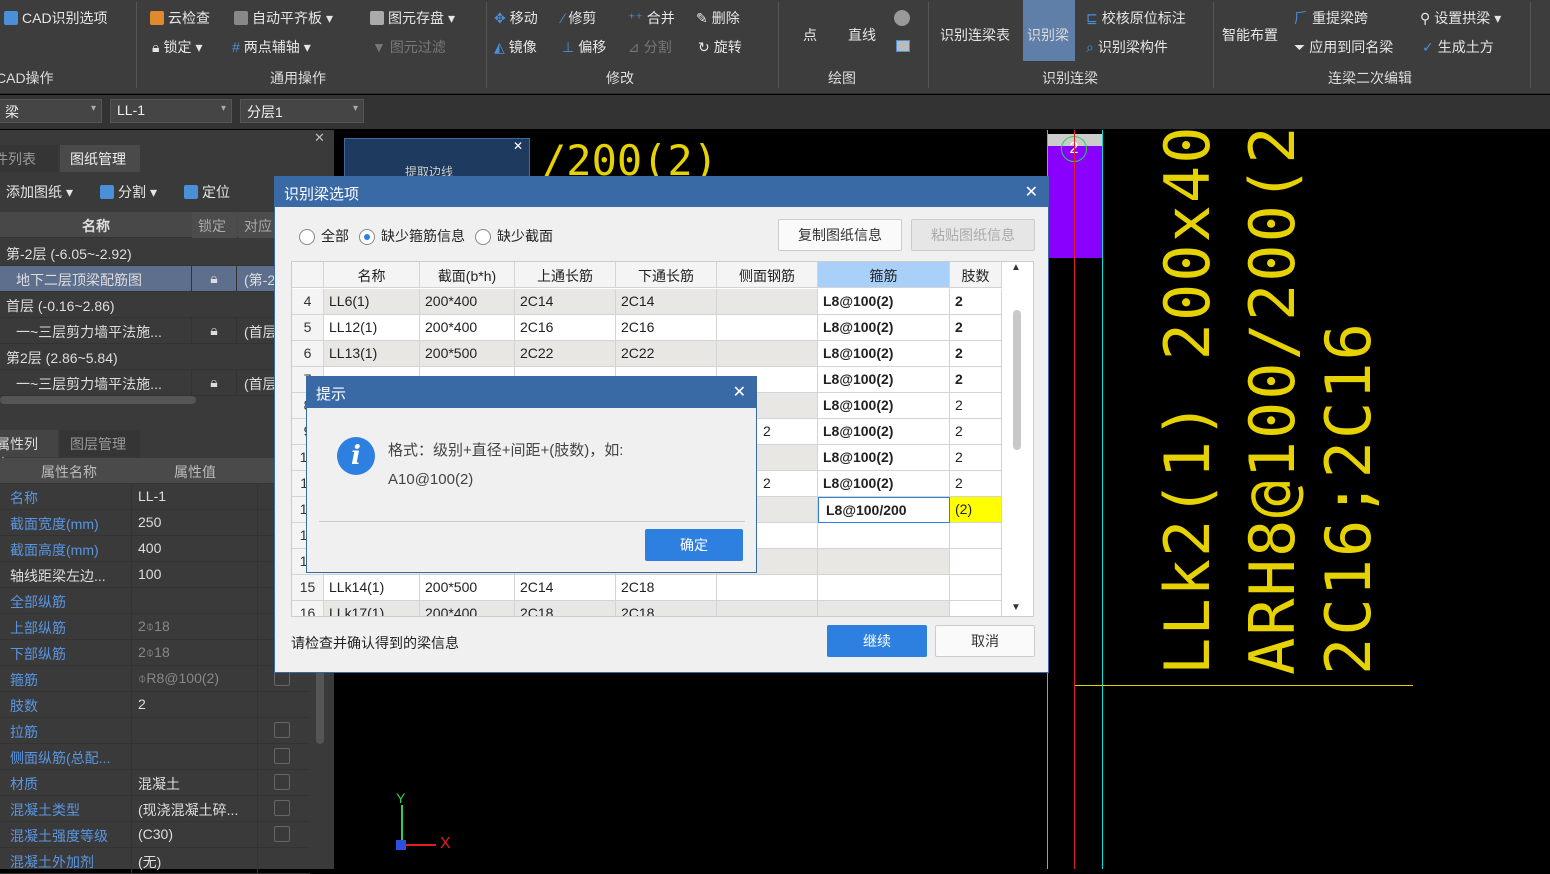 The height and width of the screenshot is (874, 1550). Describe the element at coordinates (308, 275) in the screenshot. I see `column-header` at that location.